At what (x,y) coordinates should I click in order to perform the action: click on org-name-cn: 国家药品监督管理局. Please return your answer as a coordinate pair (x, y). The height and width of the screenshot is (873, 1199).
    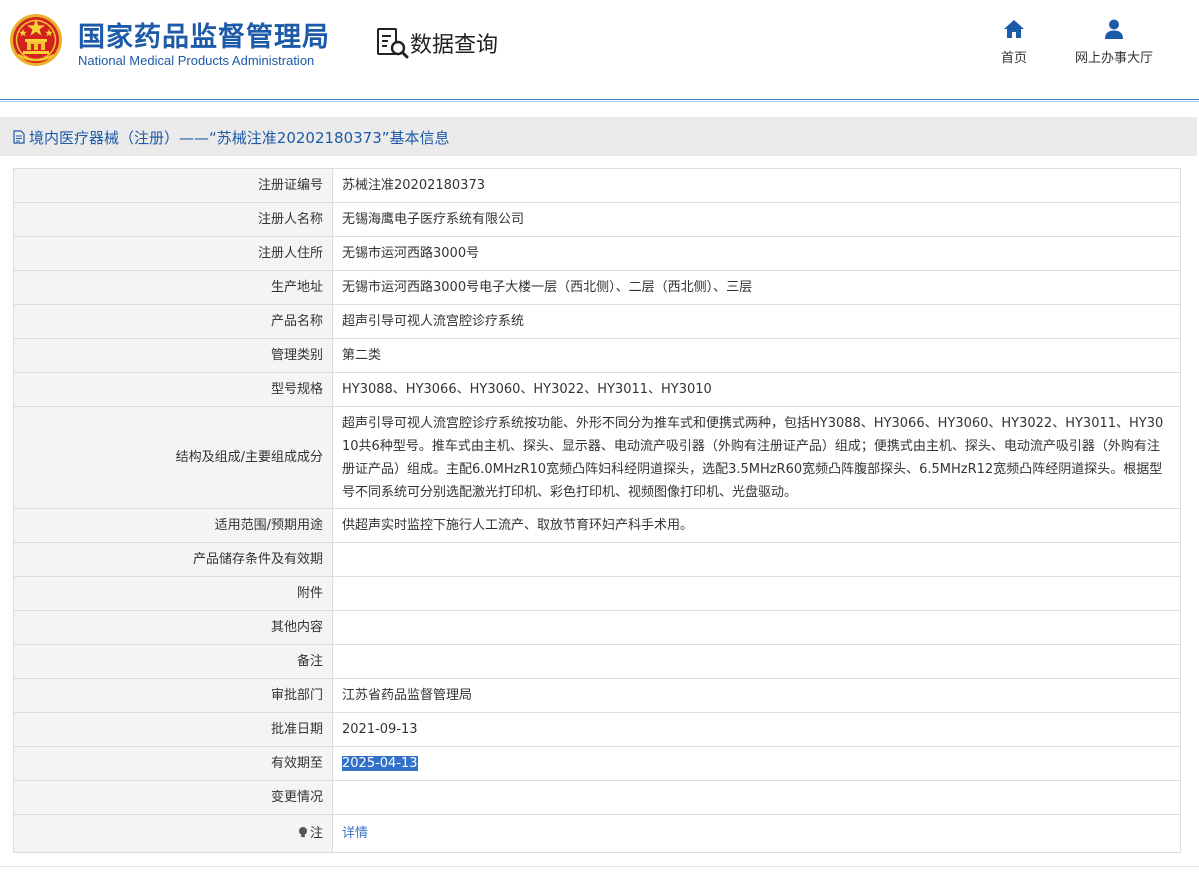
    Looking at the image, I should click on (204, 37).